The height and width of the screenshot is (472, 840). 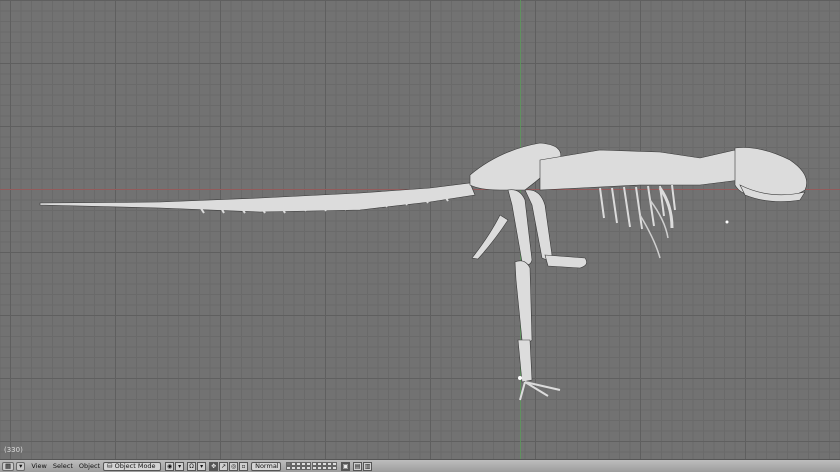 I want to click on 3d-cursor-marker, so click(x=520, y=378).